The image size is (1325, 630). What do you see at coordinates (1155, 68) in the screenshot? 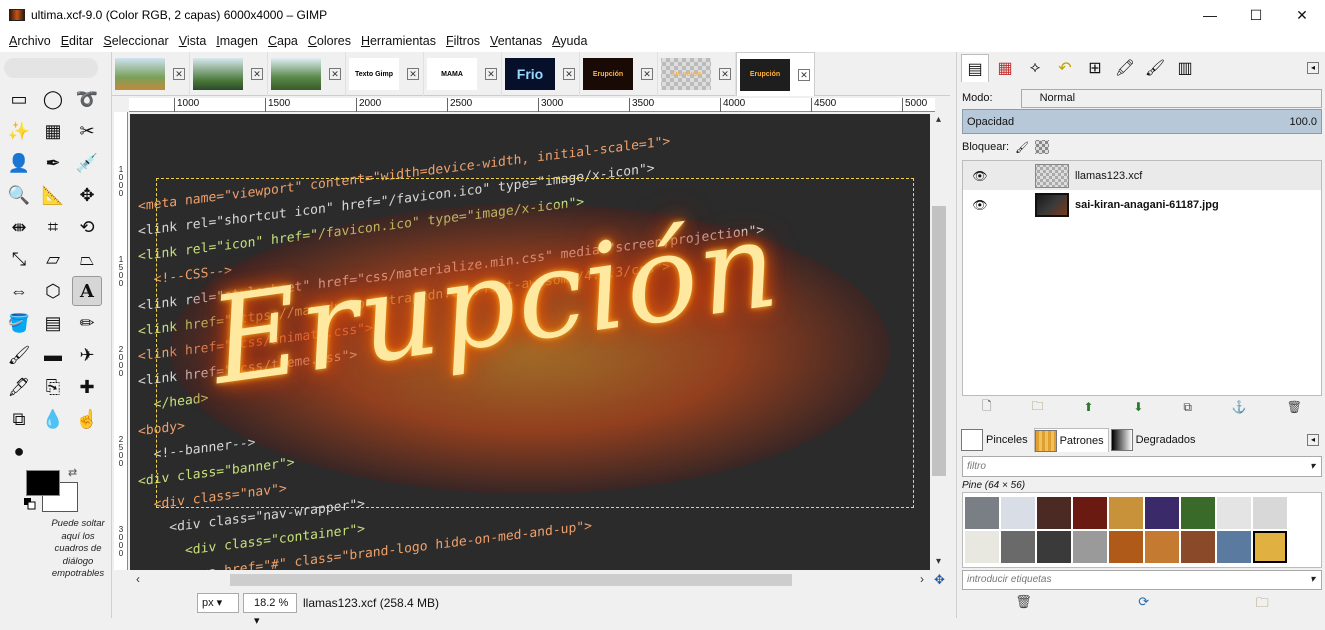
I see `brushes-tab-icon: 🖌` at bounding box center [1155, 68].